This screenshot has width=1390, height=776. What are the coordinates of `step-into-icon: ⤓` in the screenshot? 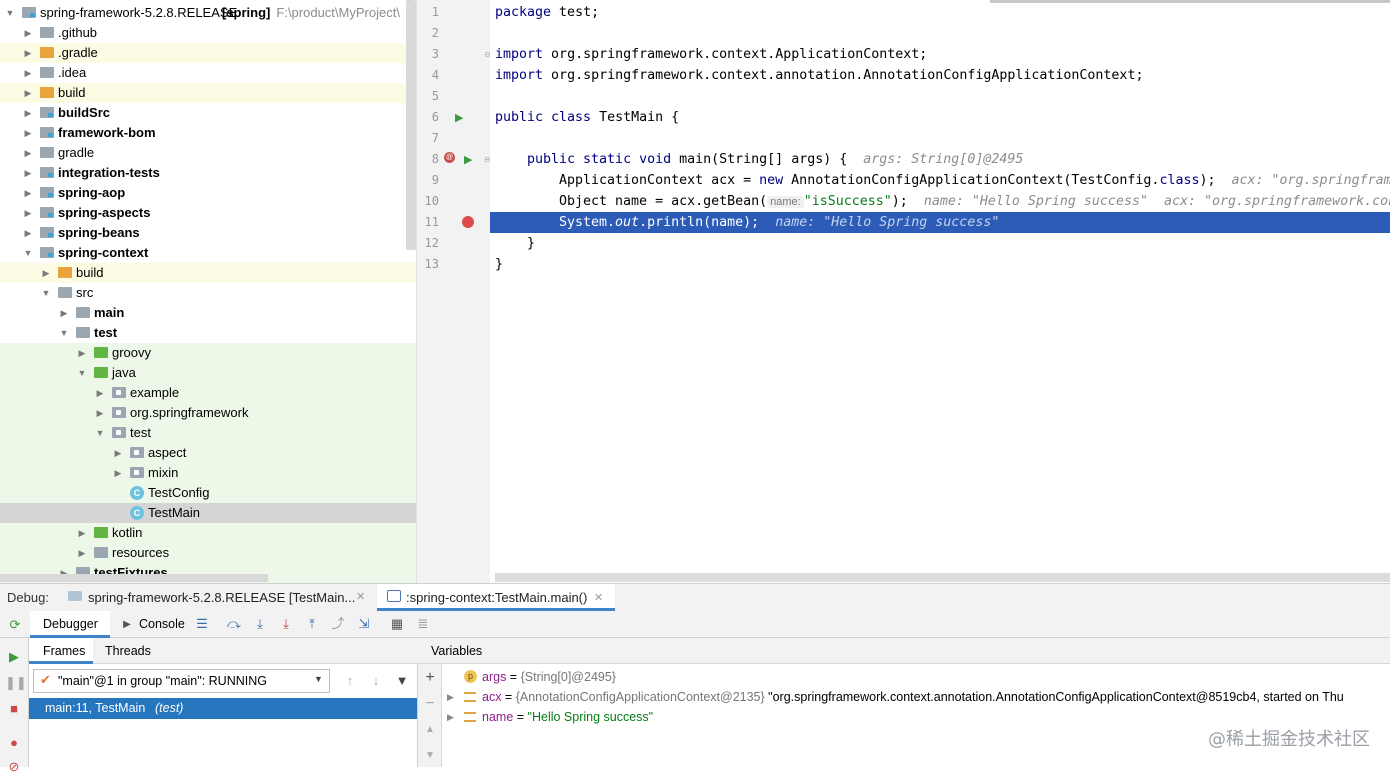 It's located at (260, 624).